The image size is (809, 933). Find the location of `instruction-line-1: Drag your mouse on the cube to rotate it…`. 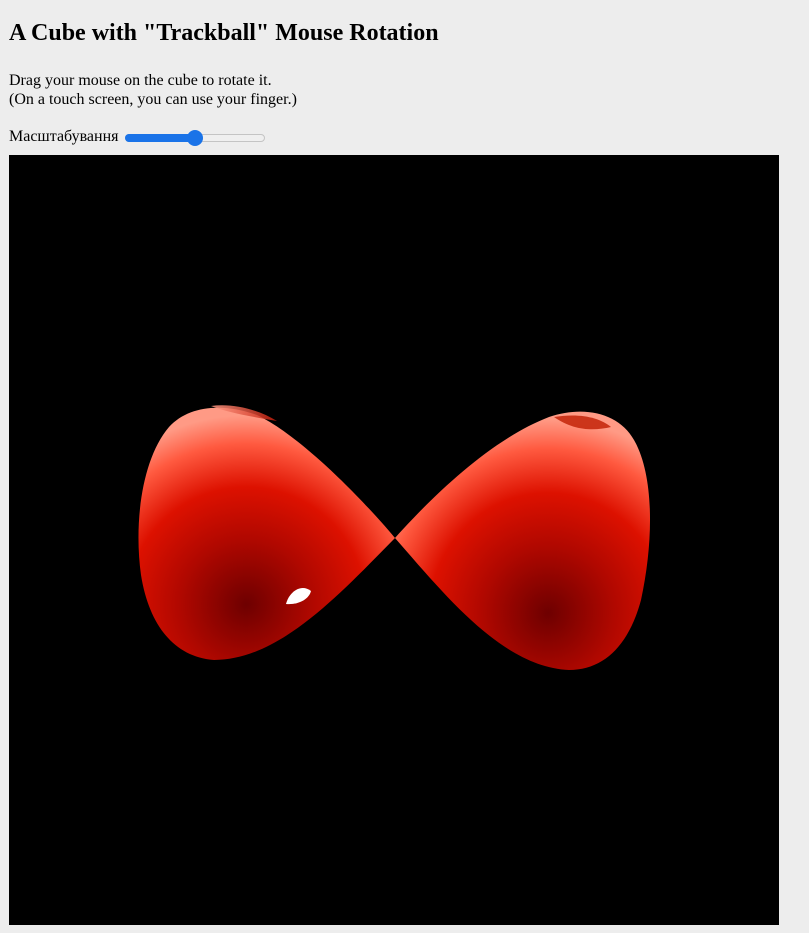

instruction-line-1: Drag your mouse on the cube to rotate it… is located at coordinates (140, 80).